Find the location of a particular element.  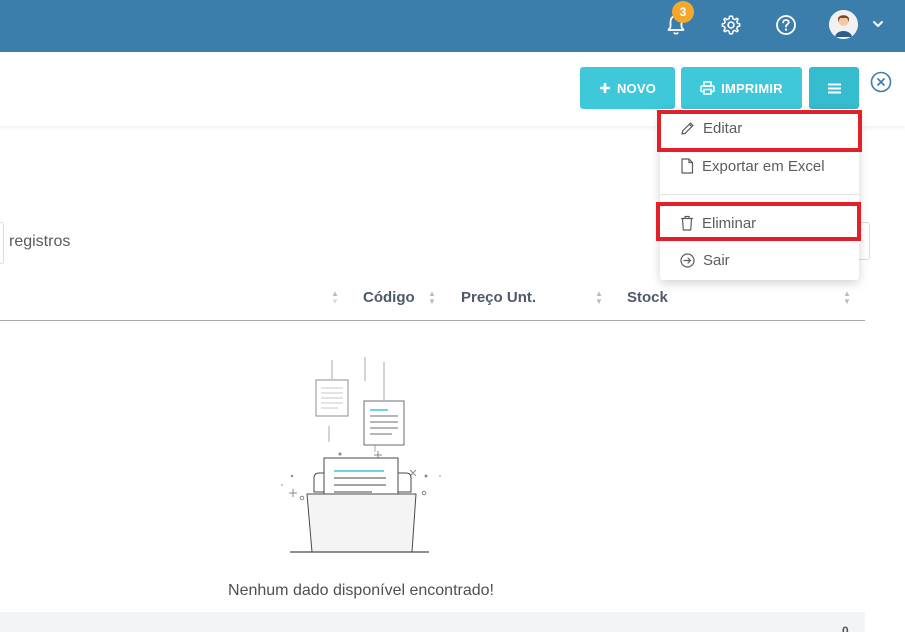

printer-icon is located at coordinates (707, 88).